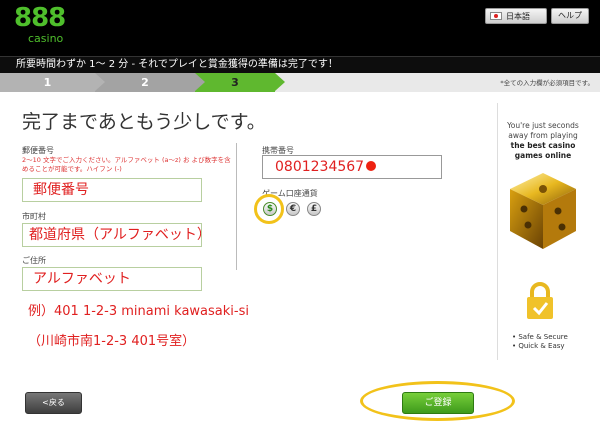 Image resolution: width=600 pixels, height=424 pixels. Describe the element at coordinates (540, 337) in the screenshot. I see `promo-bullet-safe: • Safe & Secure` at that location.